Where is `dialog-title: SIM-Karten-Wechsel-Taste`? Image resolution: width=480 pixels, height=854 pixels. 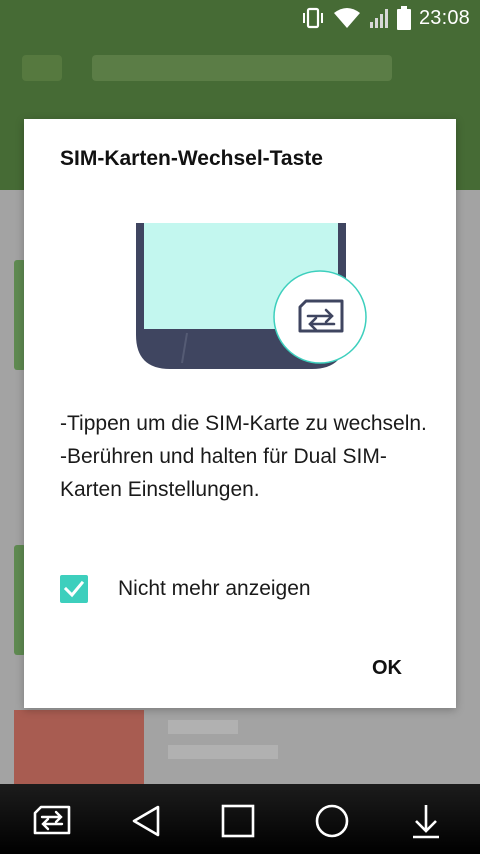
dialog-title: SIM-Karten-Wechsel-Taste is located at coordinates (191, 158).